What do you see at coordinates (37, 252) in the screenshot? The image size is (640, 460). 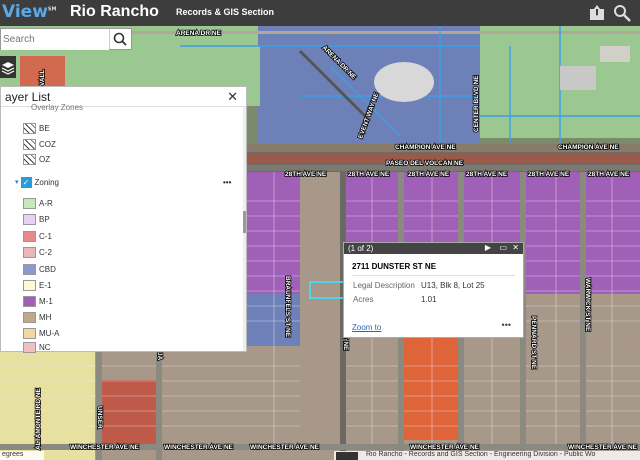 I see `legend-item-c2: C-2` at bounding box center [37, 252].